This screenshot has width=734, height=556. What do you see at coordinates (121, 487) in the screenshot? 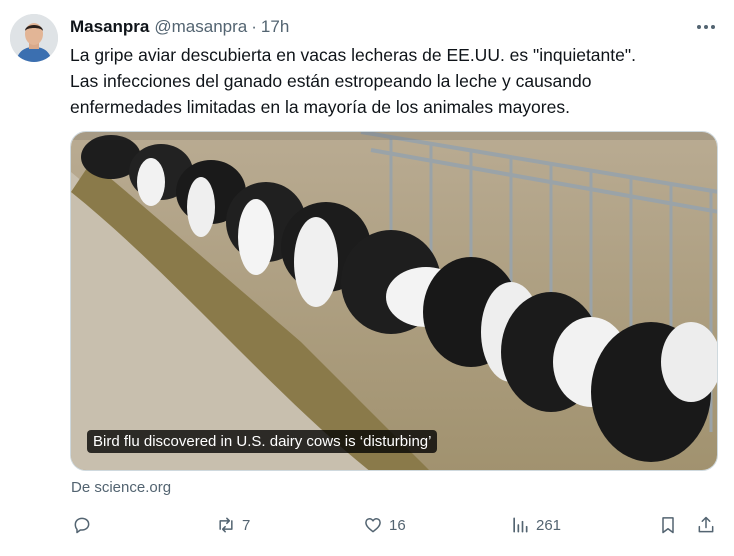
I see `card-source: De science.org` at bounding box center [121, 487].